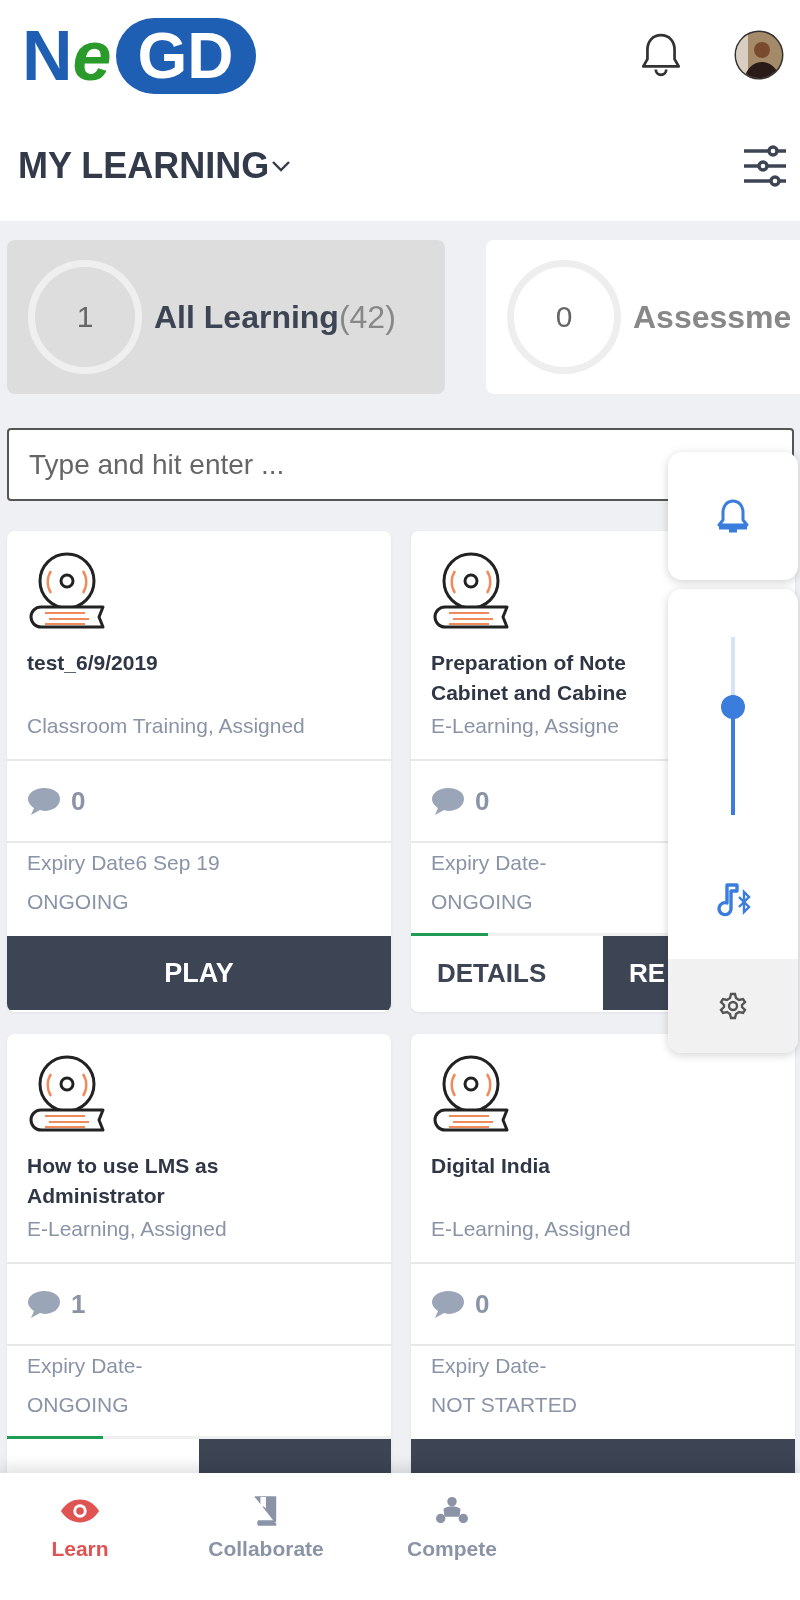 The width and height of the screenshot is (800, 1600). Describe the element at coordinates (123, 863) in the screenshot. I see `expiry-date: Expiry Date6 Sep 19` at that location.